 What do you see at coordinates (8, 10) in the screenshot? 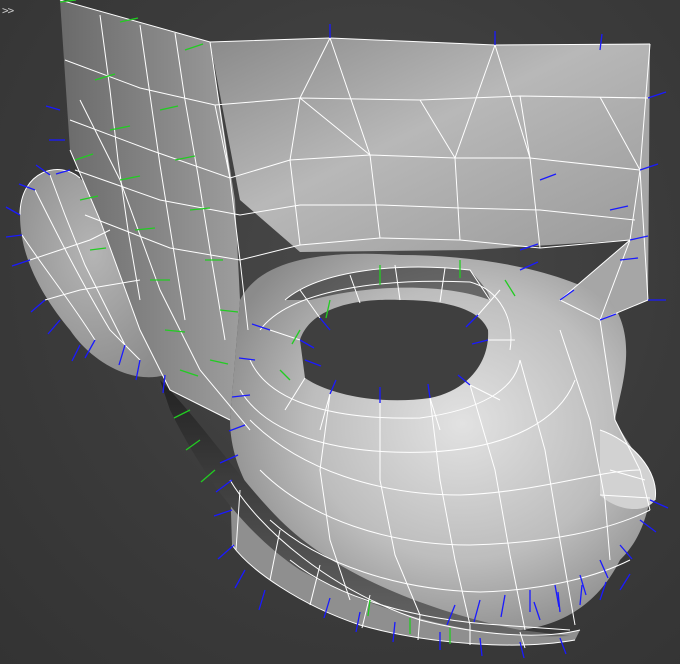
I see `viewport-menu-toggle: >>` at bounding box center [8, 10].